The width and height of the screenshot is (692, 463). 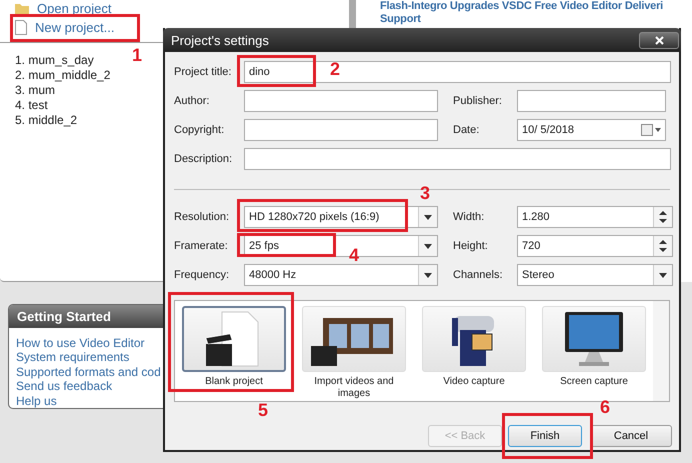 What do you see at coordinates (204, 159) in the screenshot?
I see `field-label: Description:` at bounding box center [204, 159].